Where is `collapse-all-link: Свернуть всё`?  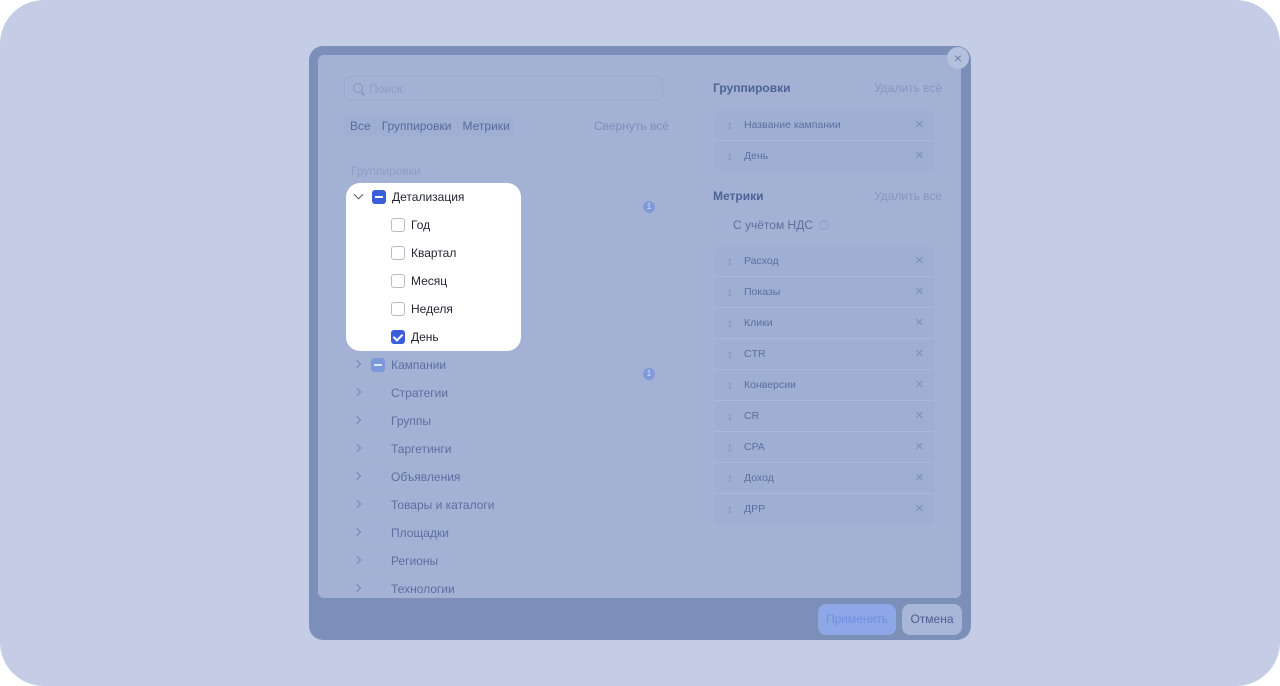
collapse-all-link: Свернуть всё is located at coordinates (631, 126).